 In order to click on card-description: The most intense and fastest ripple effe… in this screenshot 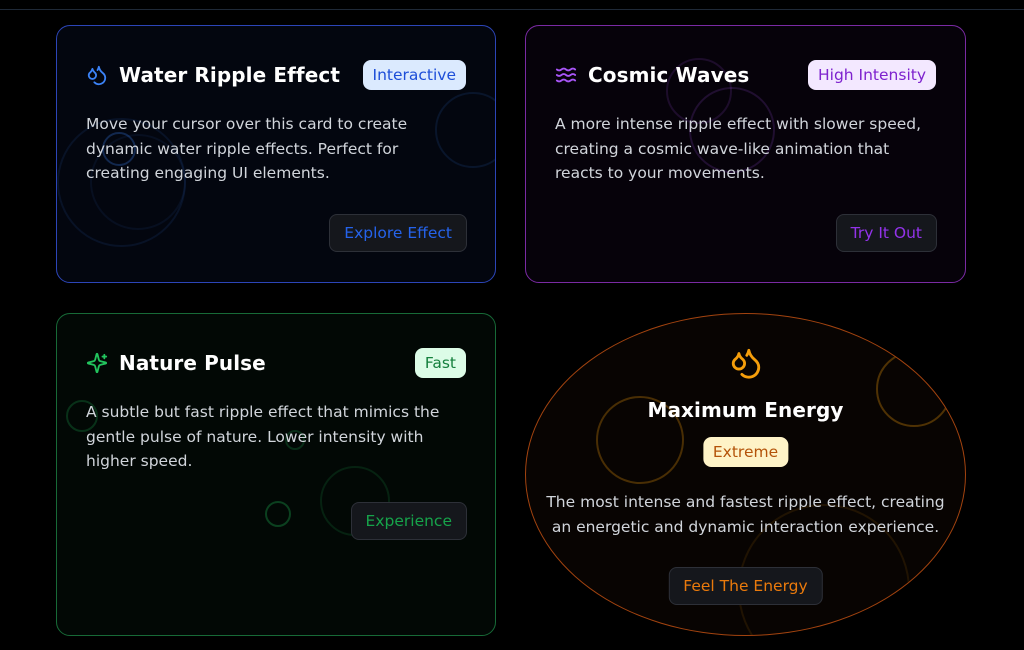, I will do `click(745, 514)`.